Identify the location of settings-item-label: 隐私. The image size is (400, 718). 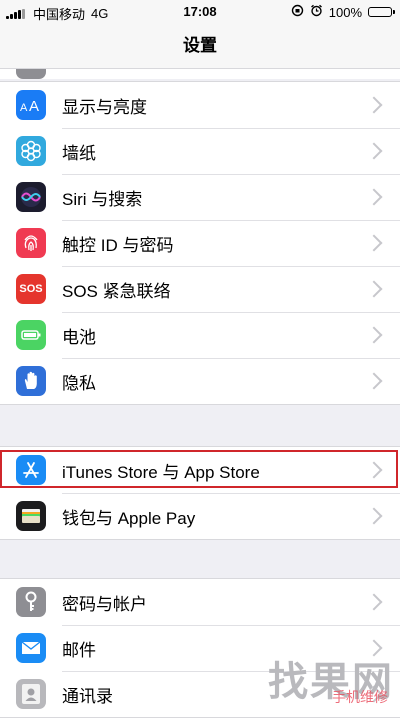
(79, 383).